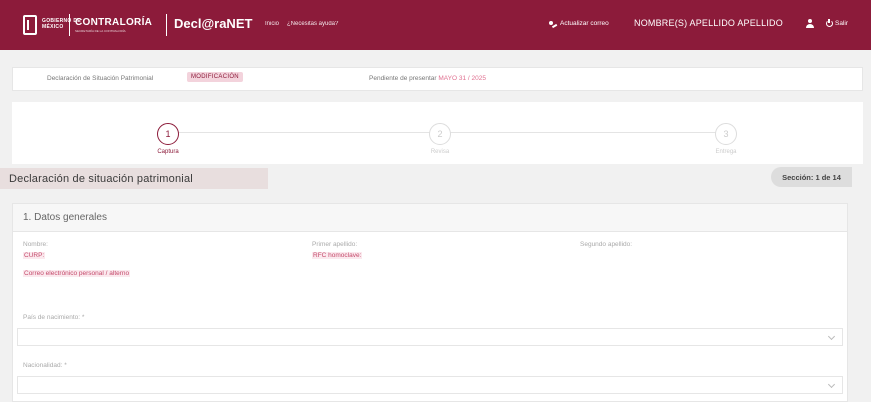  Describe the element at coordinates (65, 217) in the screenshot. I see `card-title: 1. Datos generales` at that location.